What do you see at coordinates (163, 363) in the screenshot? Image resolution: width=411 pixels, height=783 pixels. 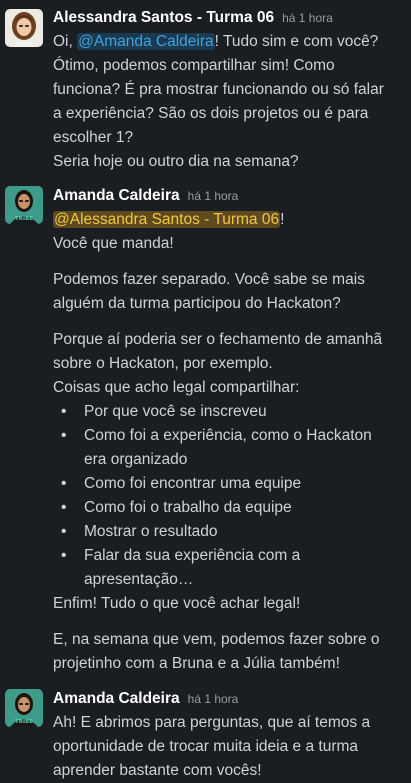 I see `message-line: sobre o Hackaton, por exemplo.` at bounding box center [163, 363].